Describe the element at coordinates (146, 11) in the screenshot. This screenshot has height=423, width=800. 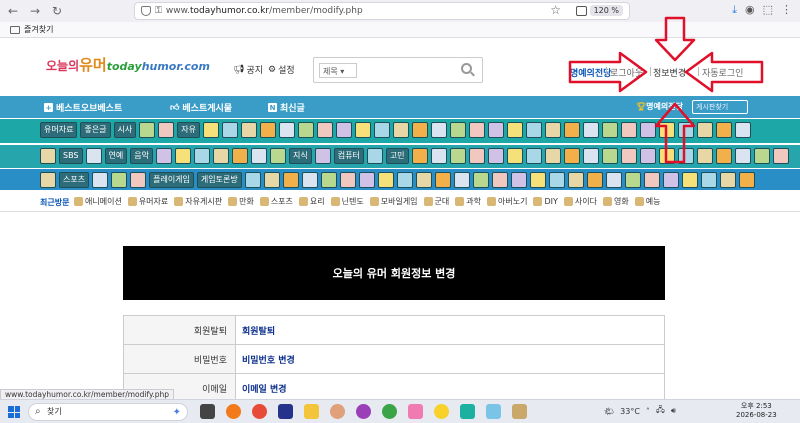
I see `shield-icon` at that location.